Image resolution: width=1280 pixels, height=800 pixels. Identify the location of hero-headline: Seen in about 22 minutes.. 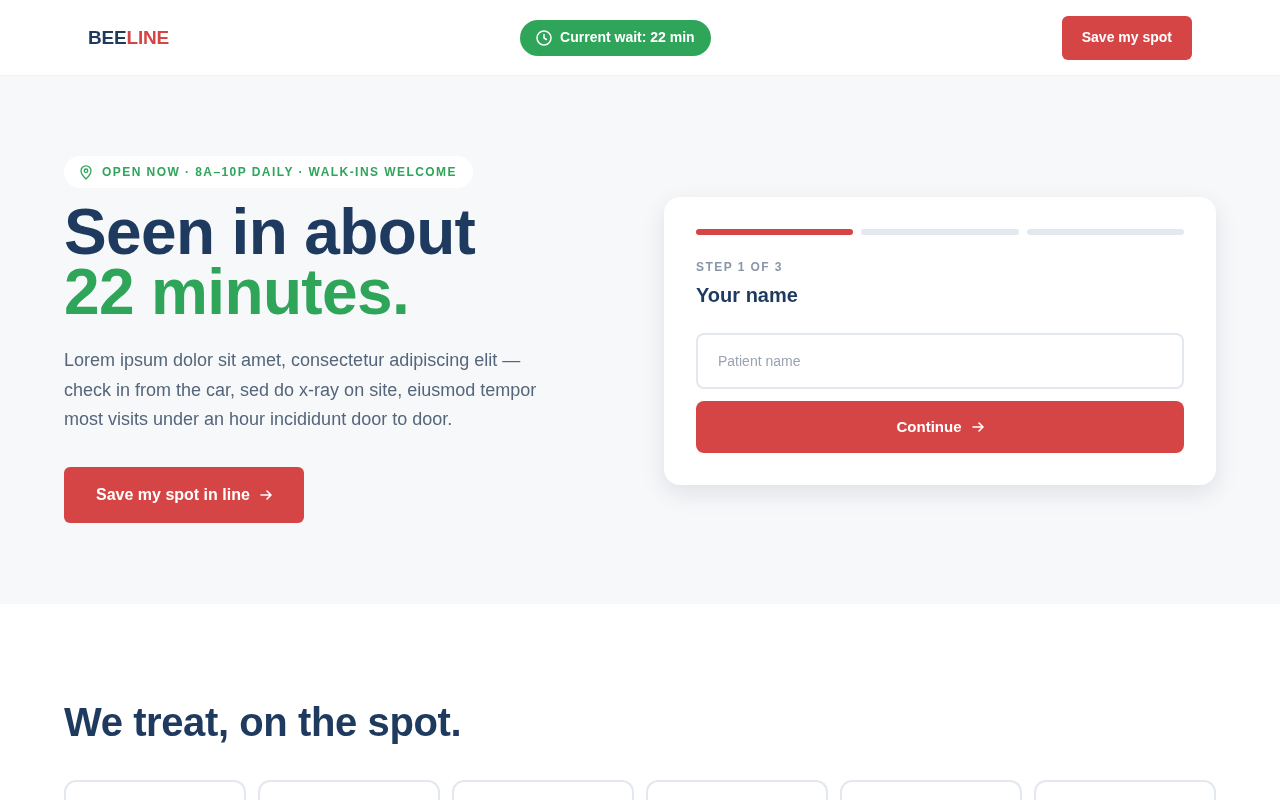
(270, 262).